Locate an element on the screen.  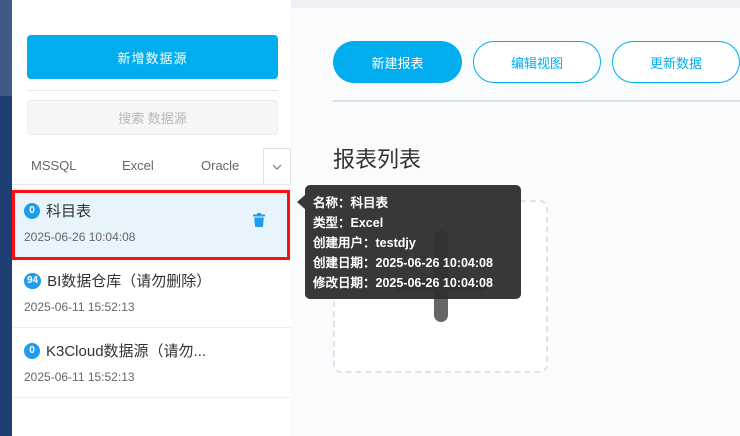
tab-oracle: Oracle is located at coordinates (220, 166).